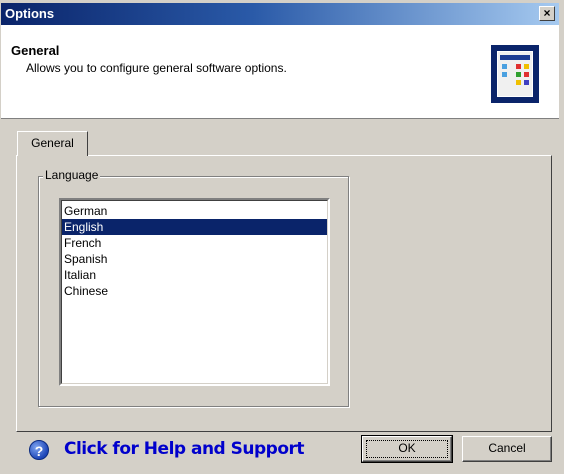 The width and height of the screenshot is (564, 474). I want to click on ok-button: OK, so click(407, 449).